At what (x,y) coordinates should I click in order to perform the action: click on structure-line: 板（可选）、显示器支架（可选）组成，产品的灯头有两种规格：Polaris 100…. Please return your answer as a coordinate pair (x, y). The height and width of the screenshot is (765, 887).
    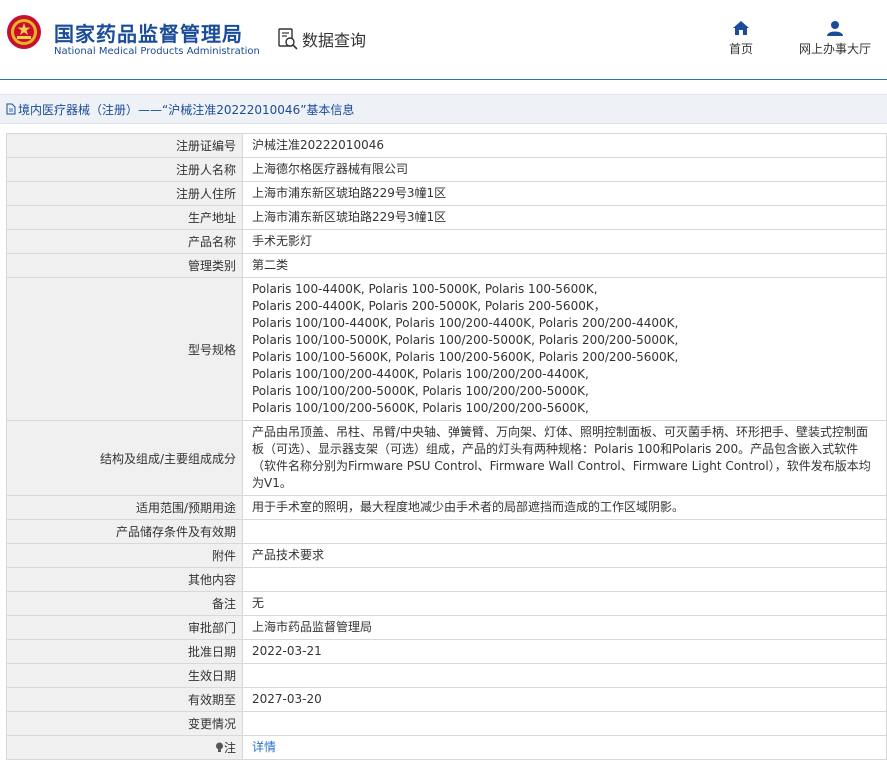
    Looking at the image, I should click on (555, 449).